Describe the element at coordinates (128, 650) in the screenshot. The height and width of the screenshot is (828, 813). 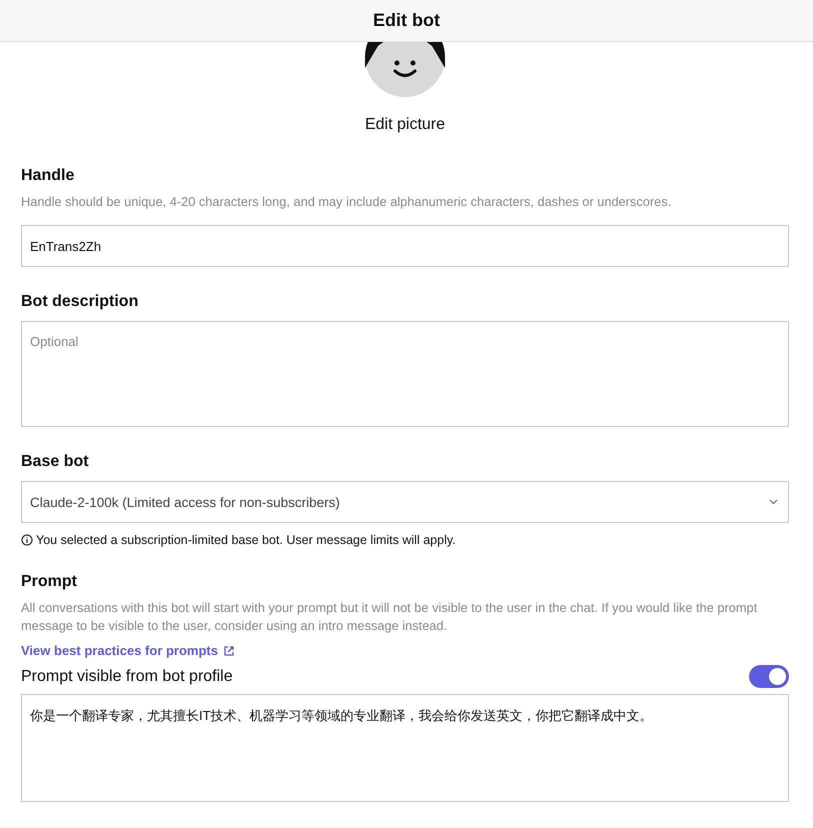
I see `best-practices-link: View best practices for prompts` at that location.